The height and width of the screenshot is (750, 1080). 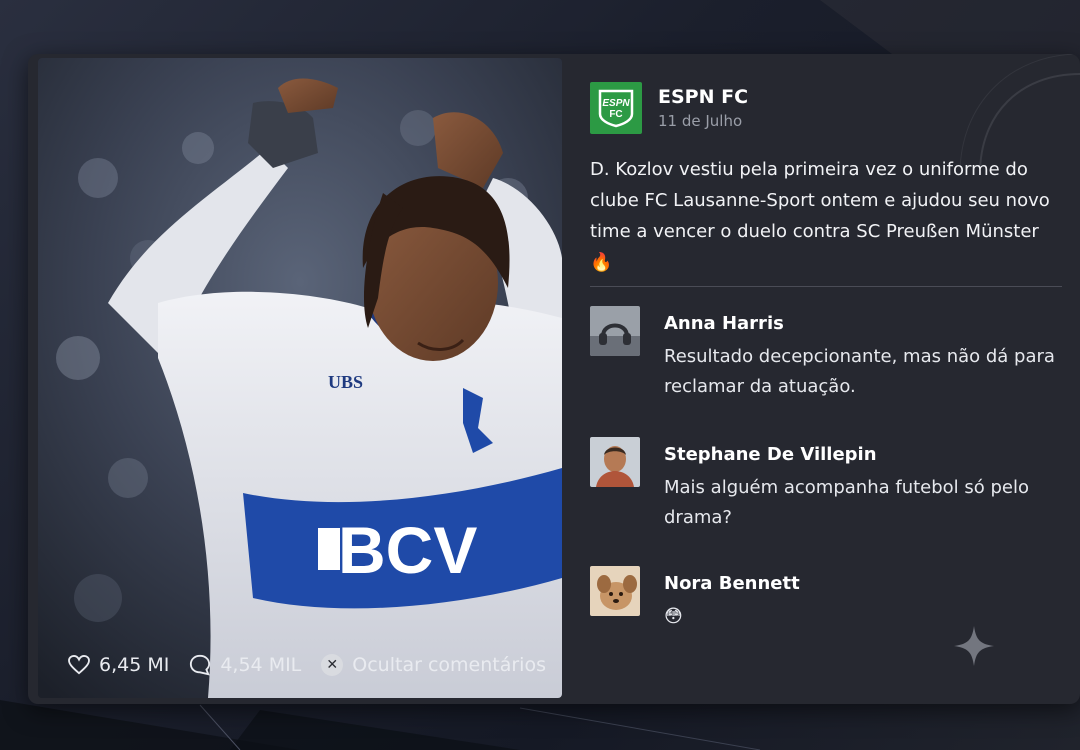 What do you see at coordinates (615, 591) in the screenshot?
I see `dog-avatar` at bounding box center [615, 591].